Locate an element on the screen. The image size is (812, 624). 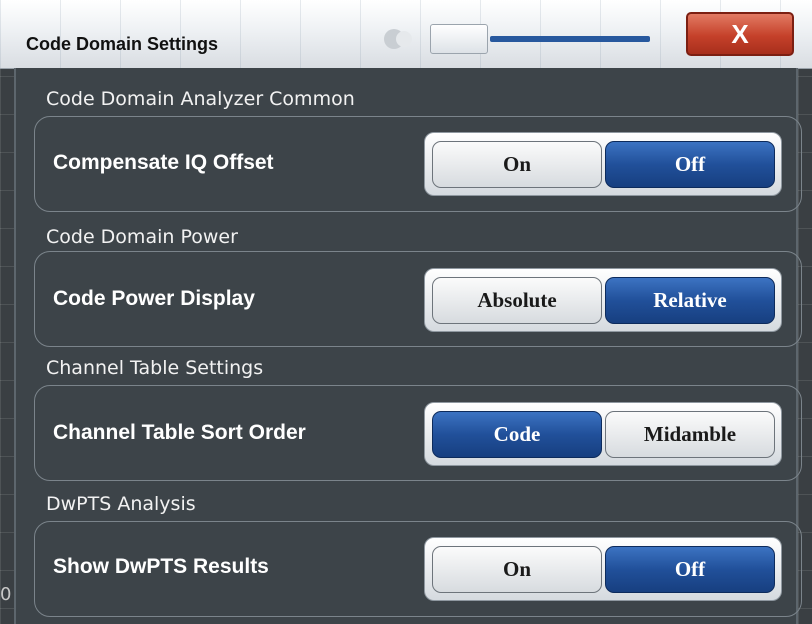
section-heading-dwpts-analysis: DwPTS Analysis is located at coordinates (121, 504).